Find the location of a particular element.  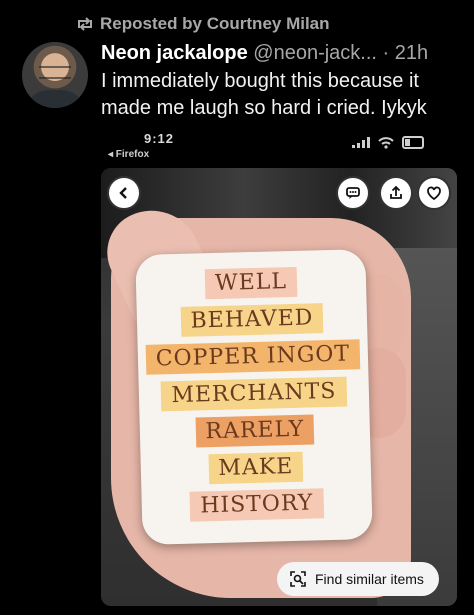

battery-icon is located at coordinates (413, 142).